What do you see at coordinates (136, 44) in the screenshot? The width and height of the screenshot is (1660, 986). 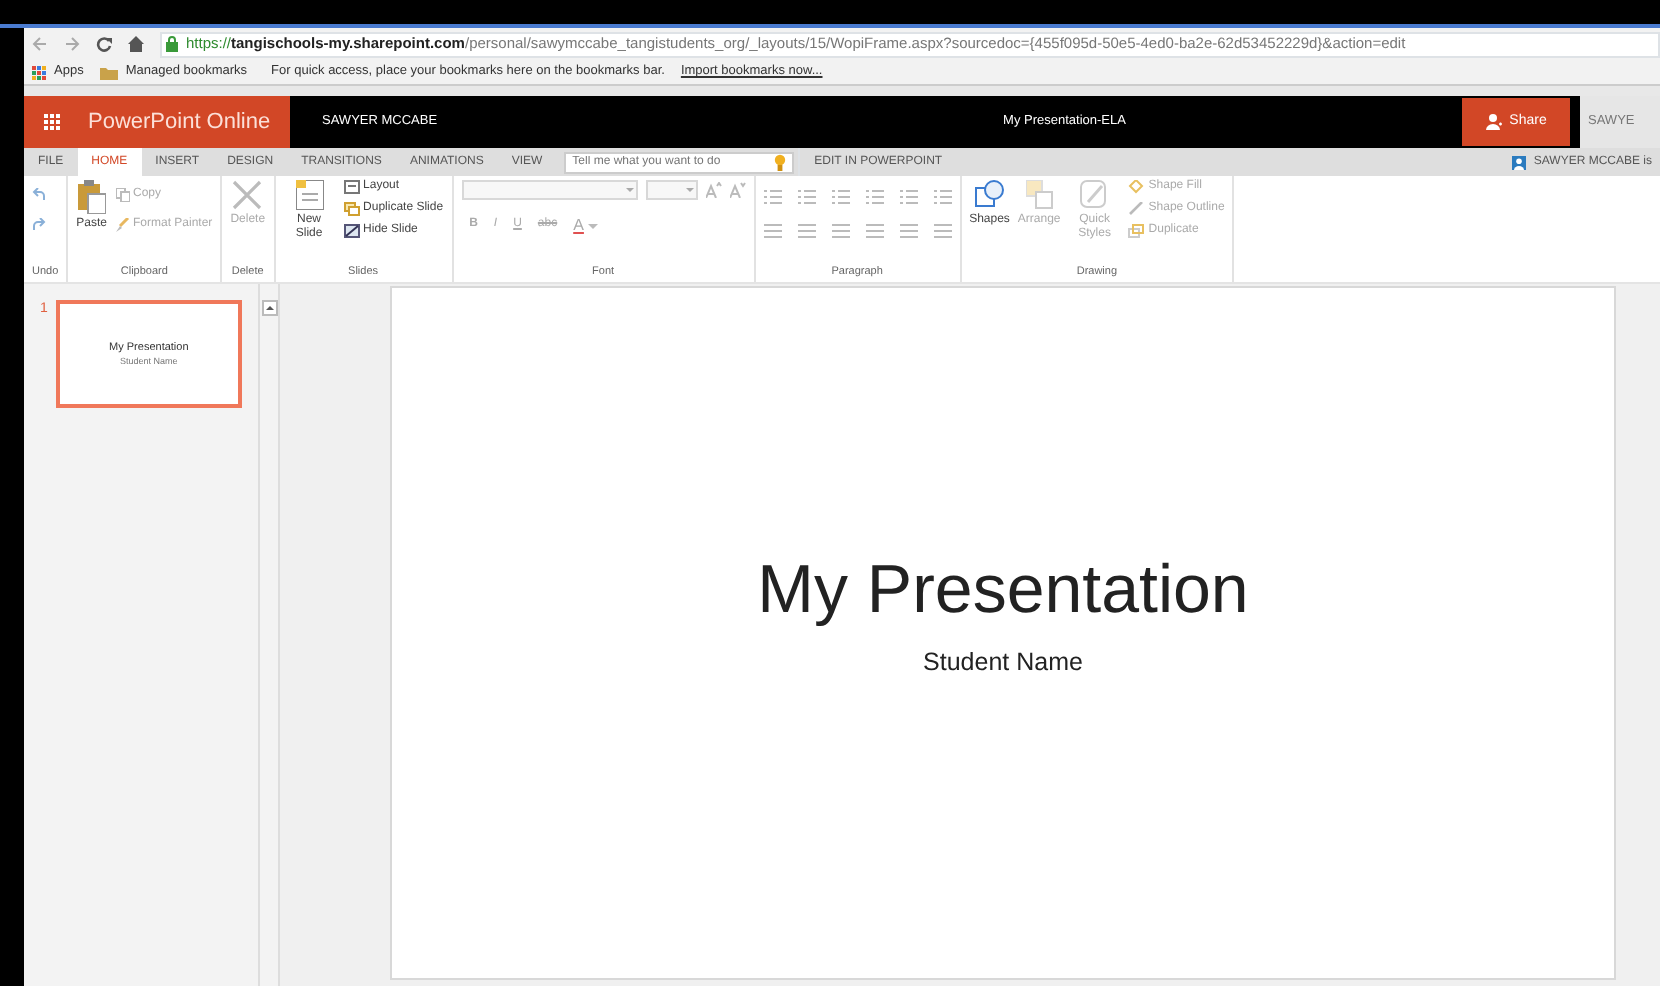 I see `home-icon` at bounding box center [136, 44].